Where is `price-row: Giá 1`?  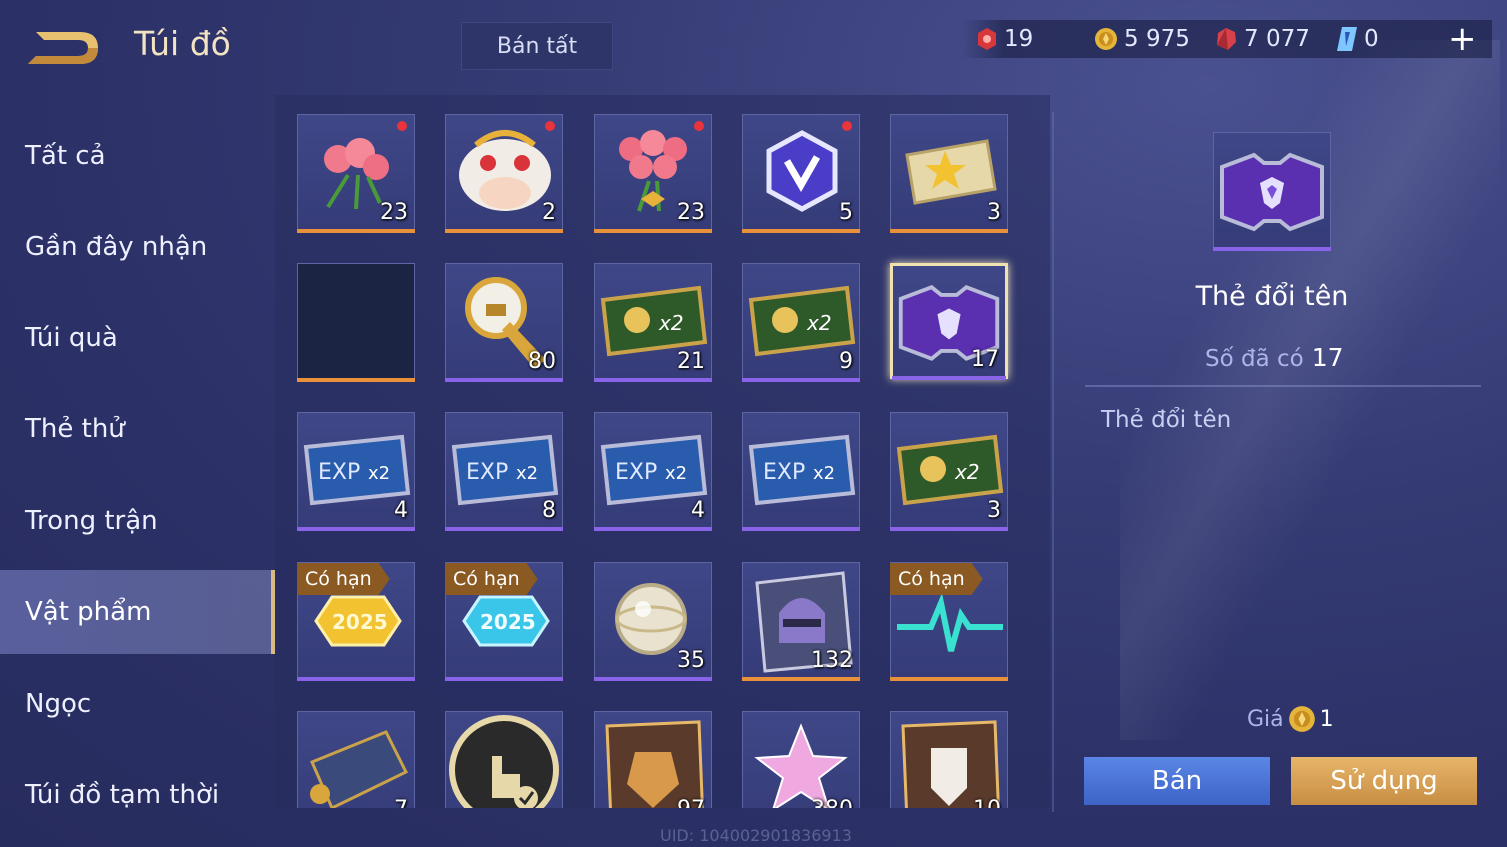 price-row: Giá 1 is located at coordinates (1290, 719).